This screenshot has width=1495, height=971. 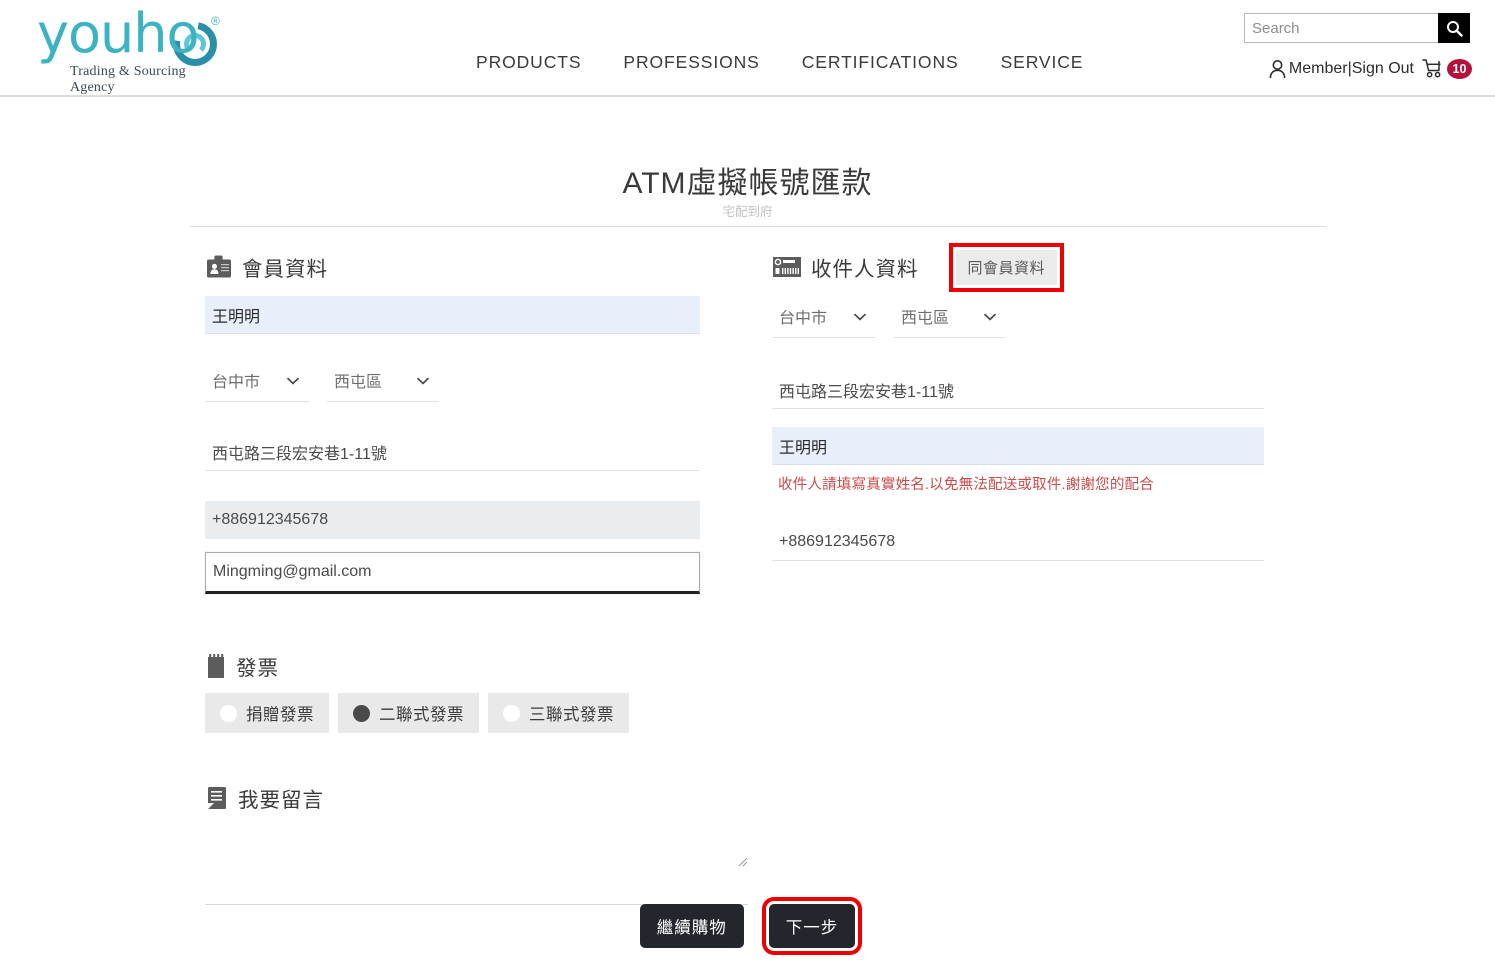 What do you see at coordinates (743, 862) in the screenshot?
I see `textarea-resize-handle` at bounding box center [743, 862].